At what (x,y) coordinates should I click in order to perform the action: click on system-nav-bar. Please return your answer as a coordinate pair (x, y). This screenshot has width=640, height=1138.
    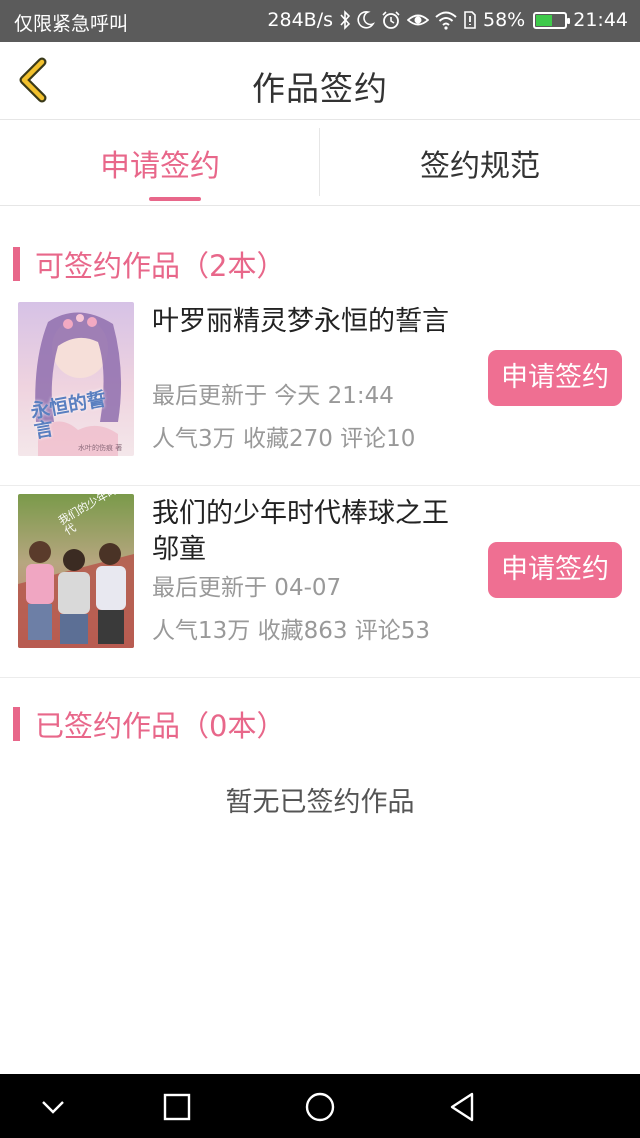
    Looking at the image, I should click on (320, 1106).